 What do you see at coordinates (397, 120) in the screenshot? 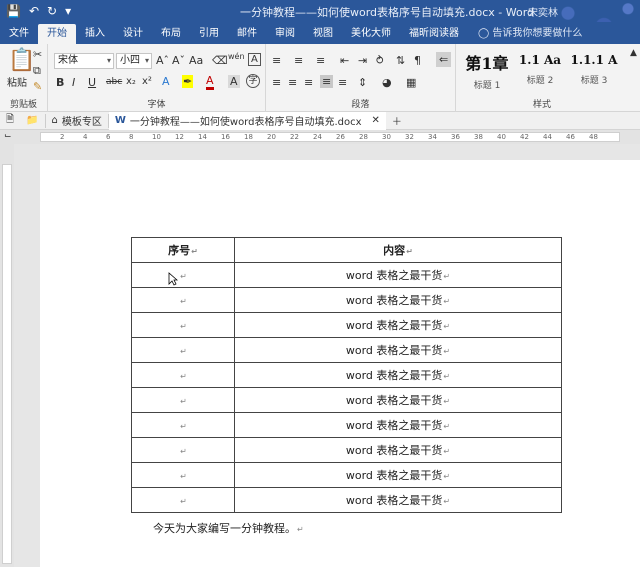
I see `new-tab-button: ＋` at bounding box center [397, 120].